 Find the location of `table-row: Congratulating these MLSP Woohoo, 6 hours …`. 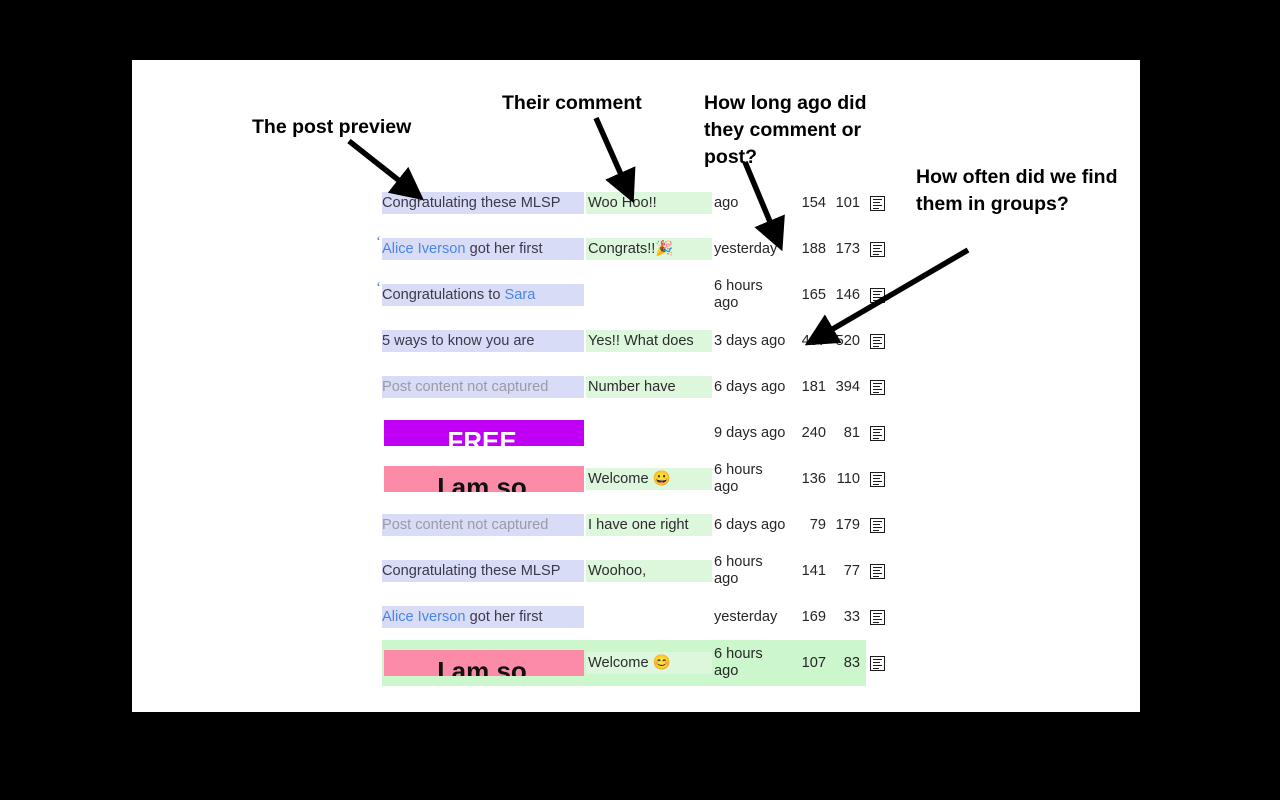

table-row: Congratulating these MLSP Woohoo, 6 hours … is located at coordinates (633, 571).